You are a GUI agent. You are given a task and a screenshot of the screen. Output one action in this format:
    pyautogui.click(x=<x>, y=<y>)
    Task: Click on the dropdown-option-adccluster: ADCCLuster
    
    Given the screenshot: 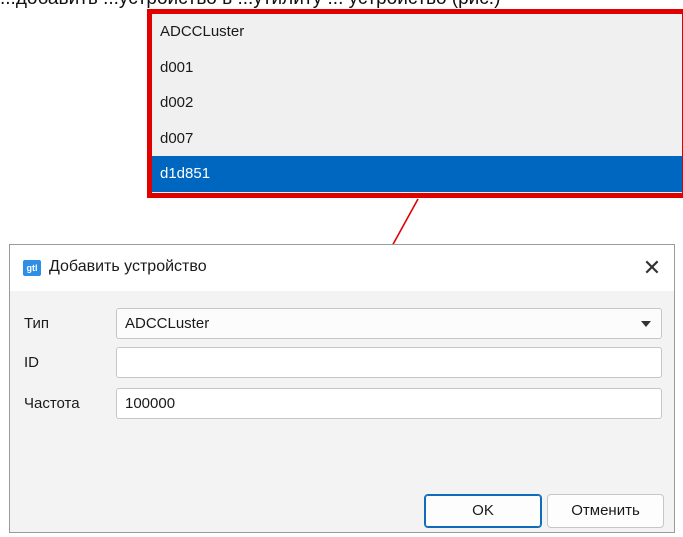 What is the action you would take?
    pyautogui.click(x=417, y=32)
    